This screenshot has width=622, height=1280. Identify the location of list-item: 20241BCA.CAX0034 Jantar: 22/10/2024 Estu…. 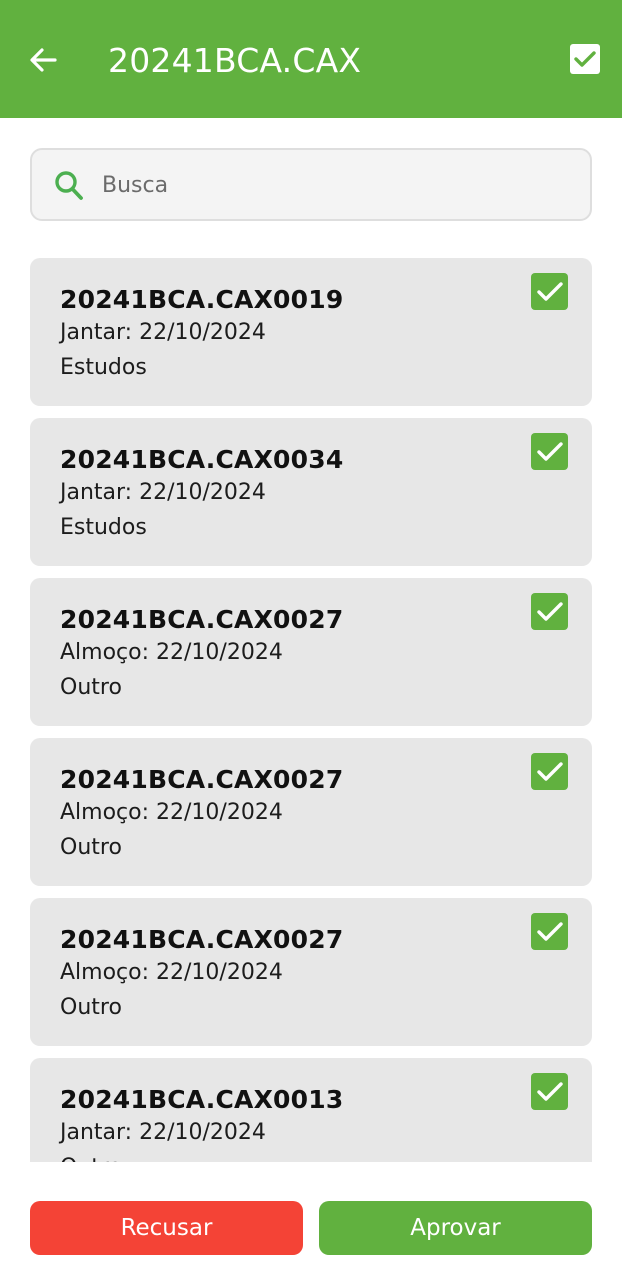
(311, 492).